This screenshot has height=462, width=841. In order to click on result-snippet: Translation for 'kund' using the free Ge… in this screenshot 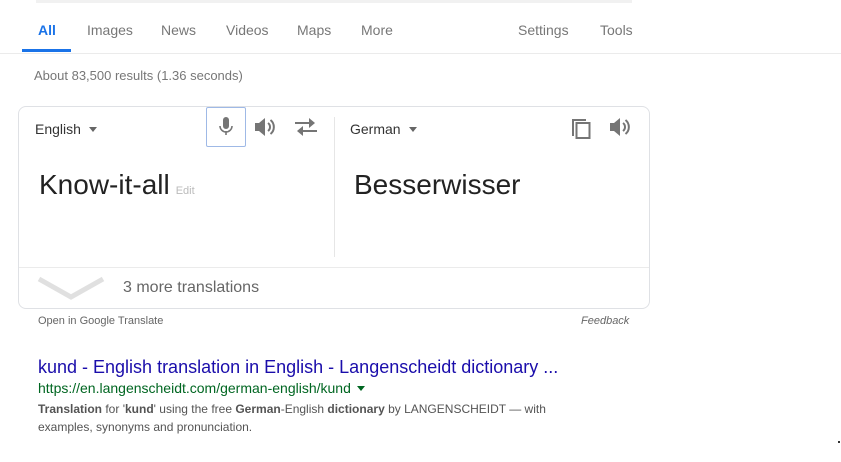, I will do `click(318, 418)`.